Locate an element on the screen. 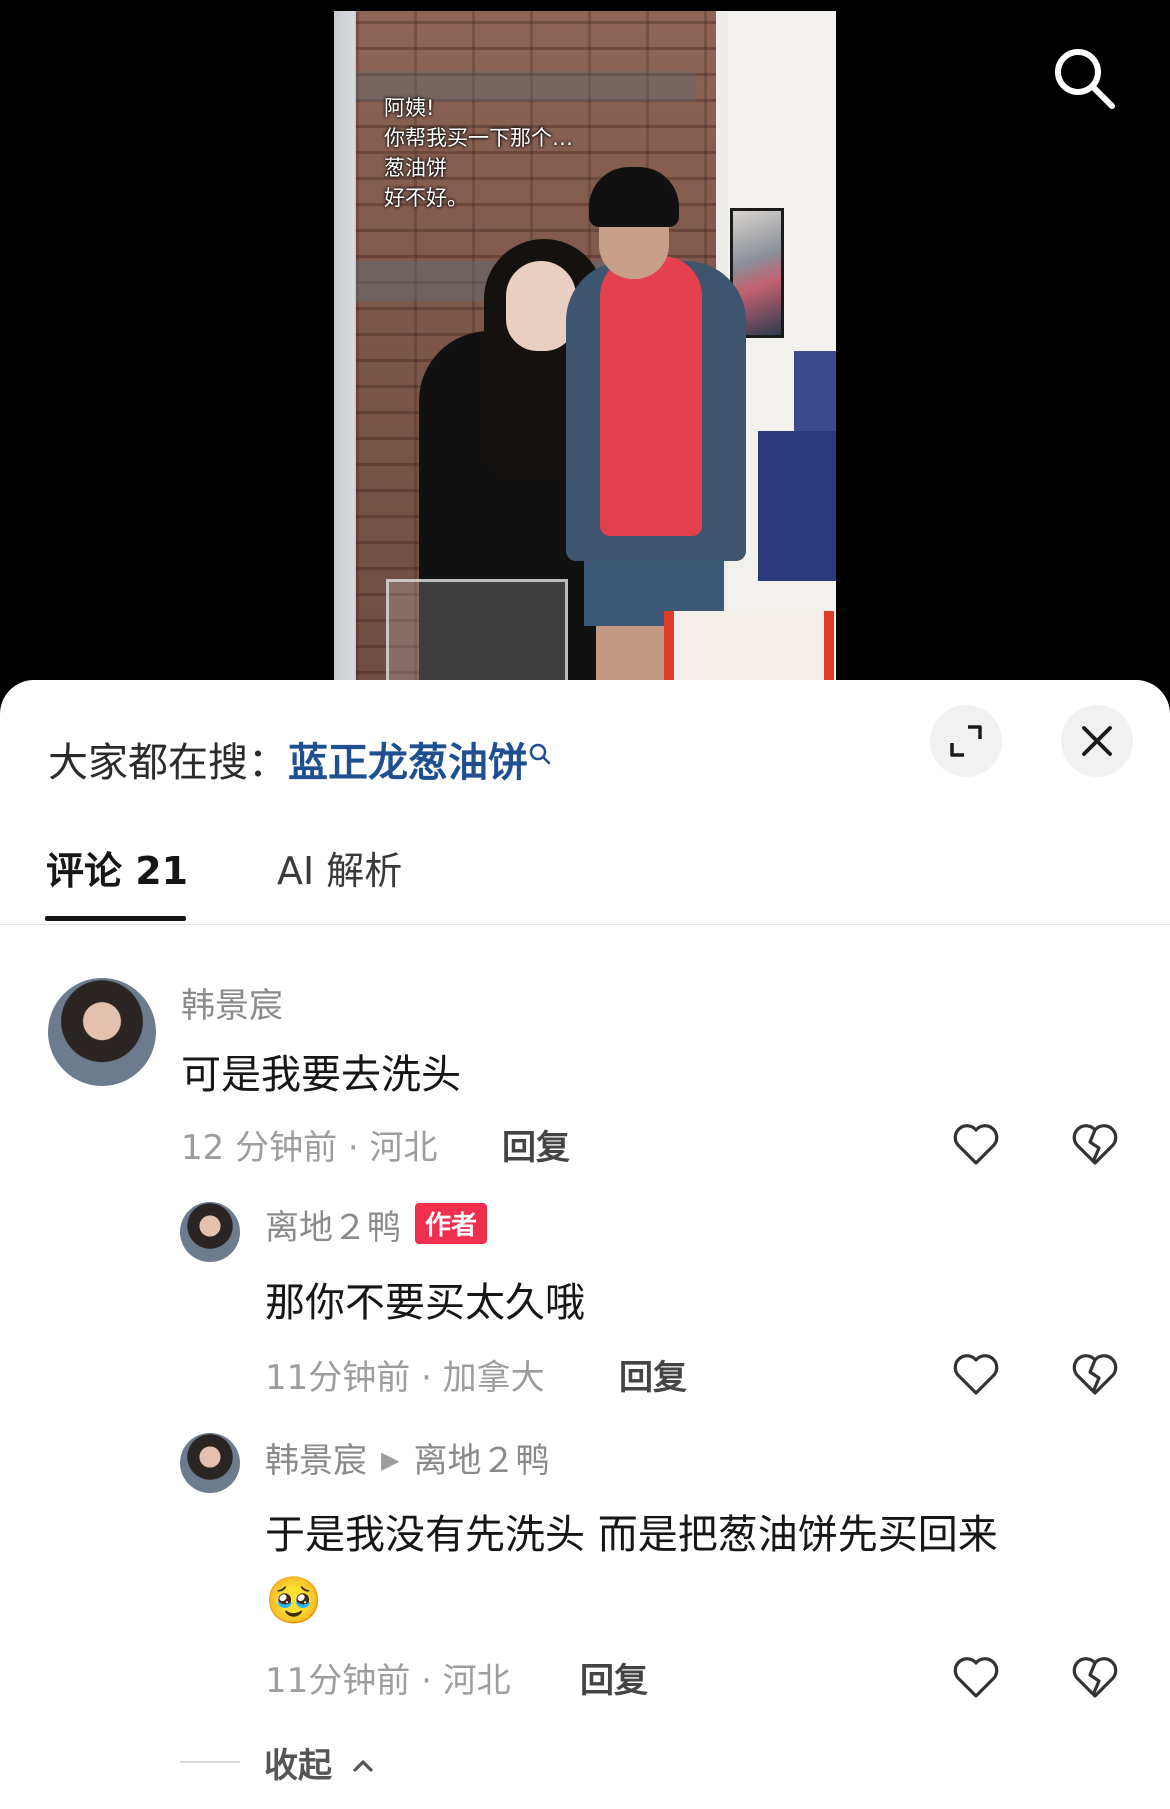  close-icon is located at coordinates (1097, 741).